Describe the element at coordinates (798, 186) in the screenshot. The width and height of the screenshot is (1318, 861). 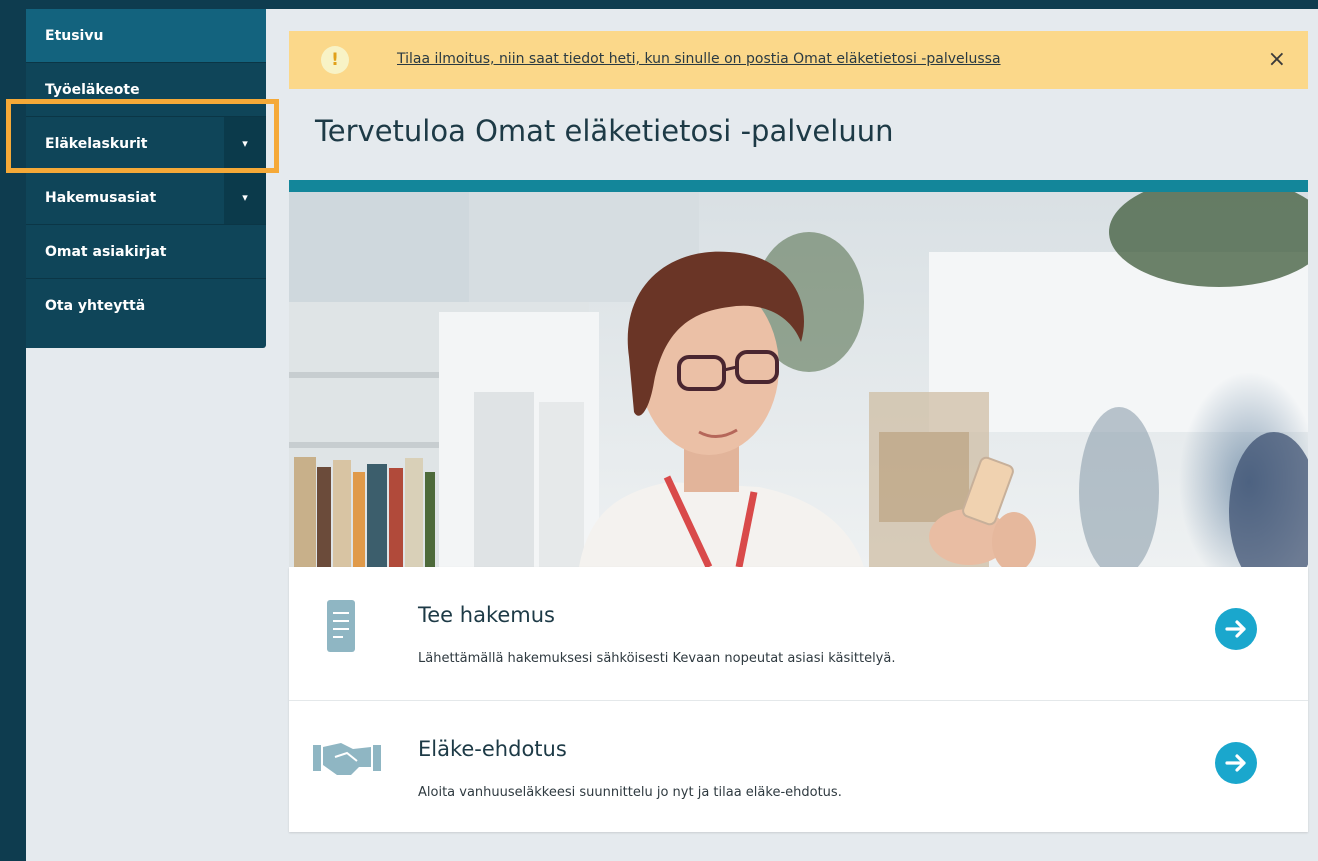
I see `accent-bar` at that location.